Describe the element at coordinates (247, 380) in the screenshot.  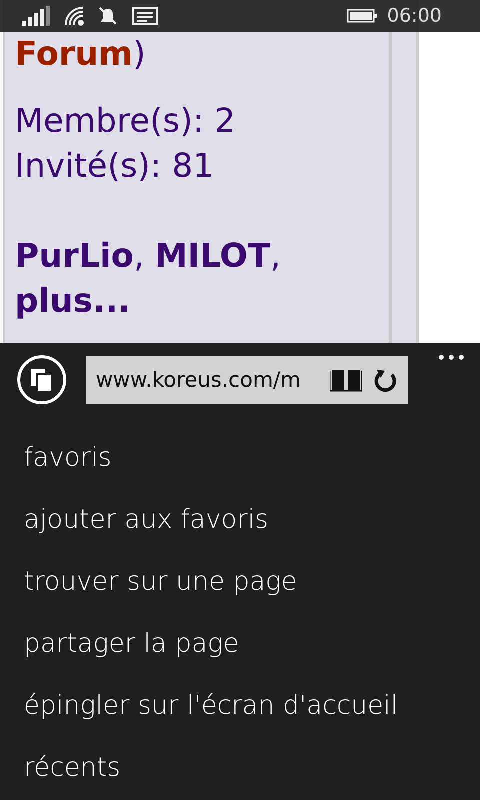
I see `address-field: www.koreus.com/m` at that location.